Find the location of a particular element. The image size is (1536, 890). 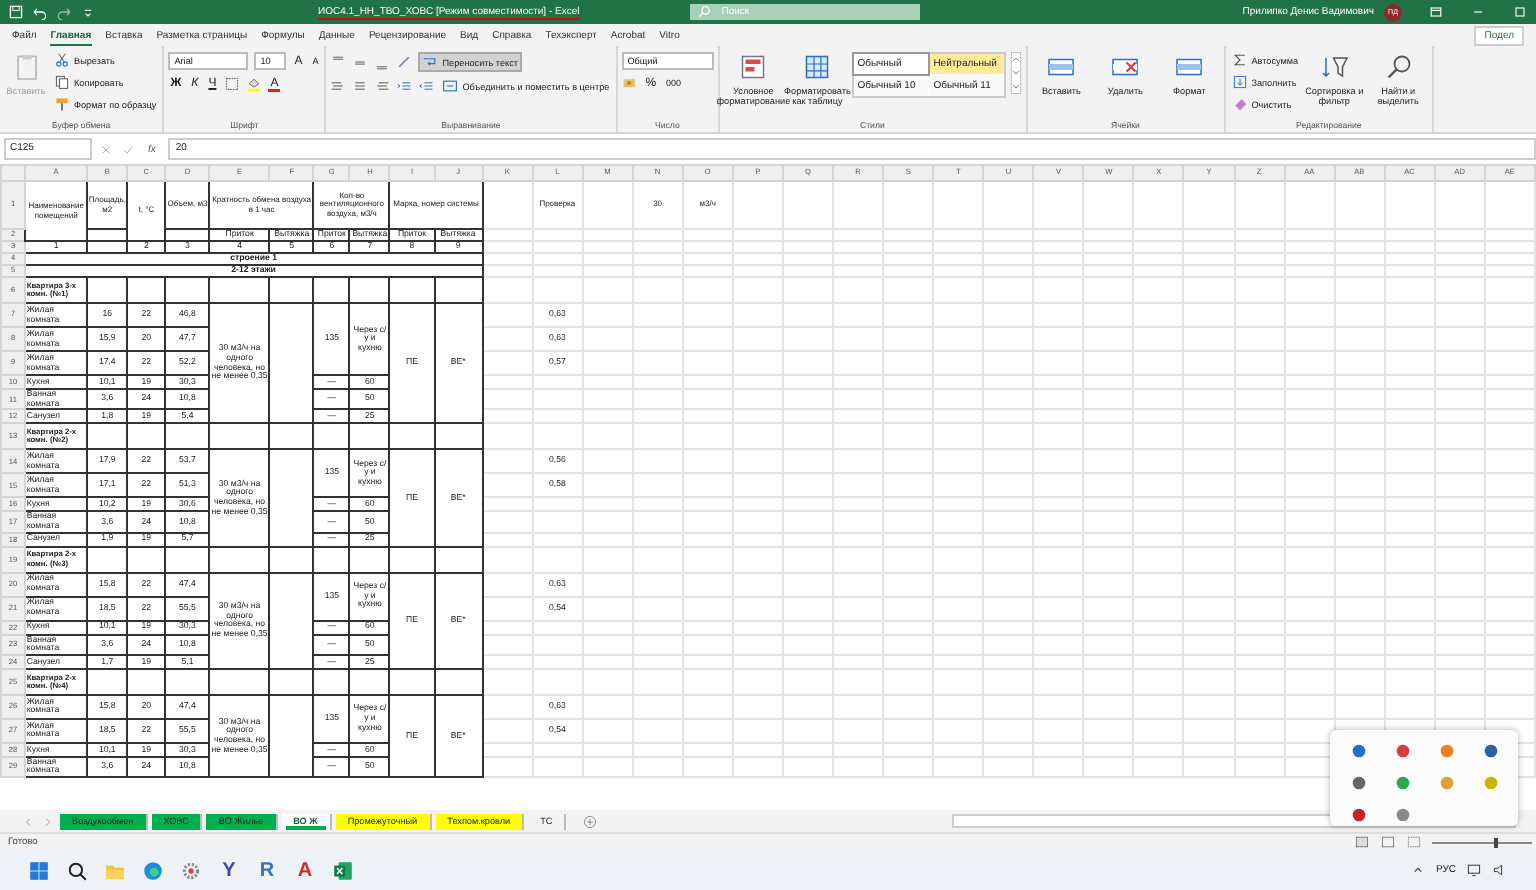

enter-icon is located at coordinates (128, 149).